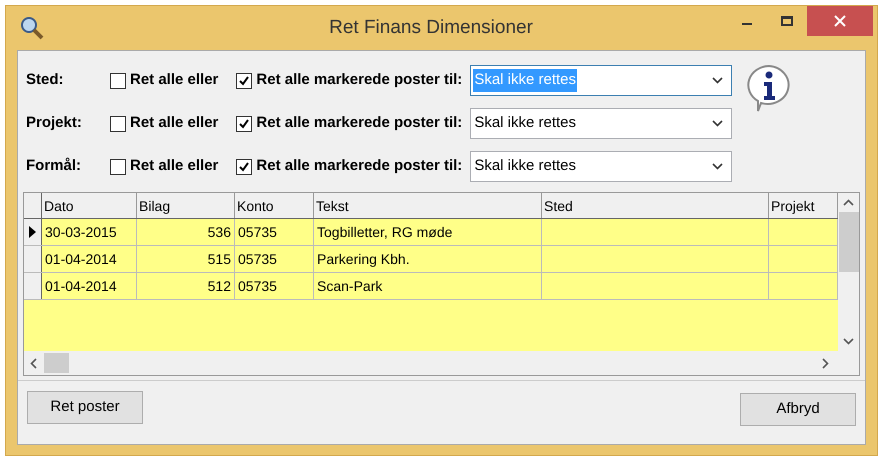 The height and width of the screenshot is (464, 891). I want to click on horizontal-scrollbar, so click(441, 363).